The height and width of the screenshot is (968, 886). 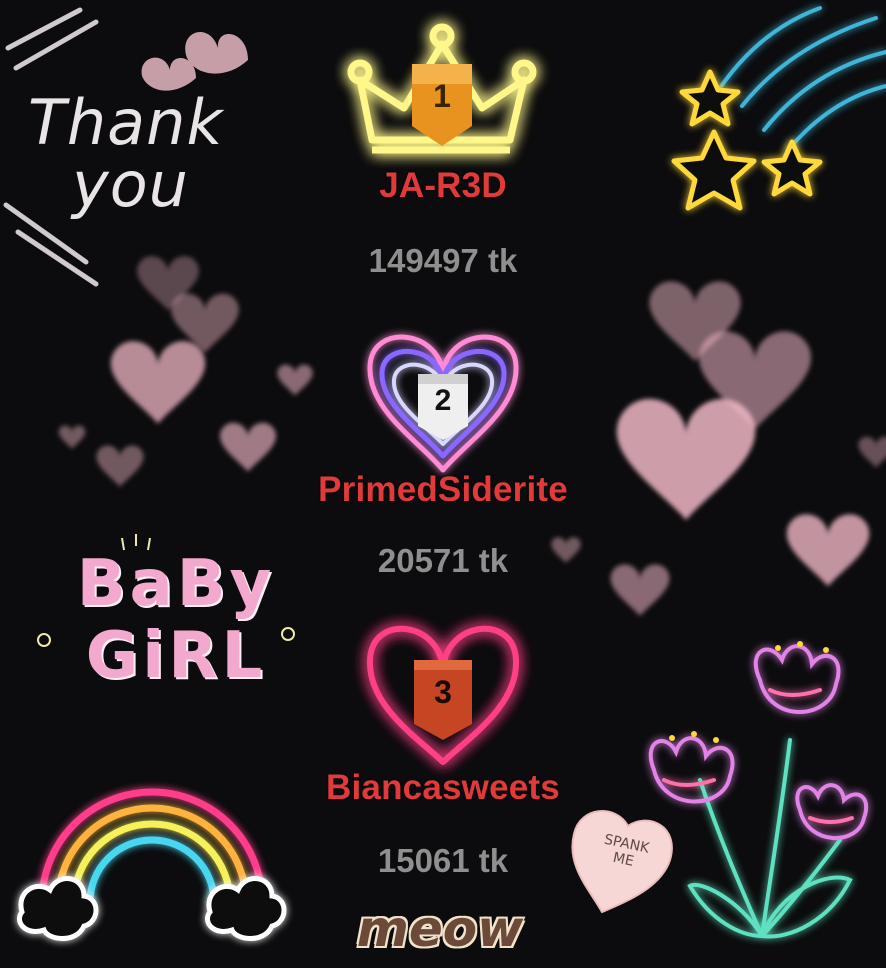 I want to click on candy-heart-icon, so click(x=622, y=862).